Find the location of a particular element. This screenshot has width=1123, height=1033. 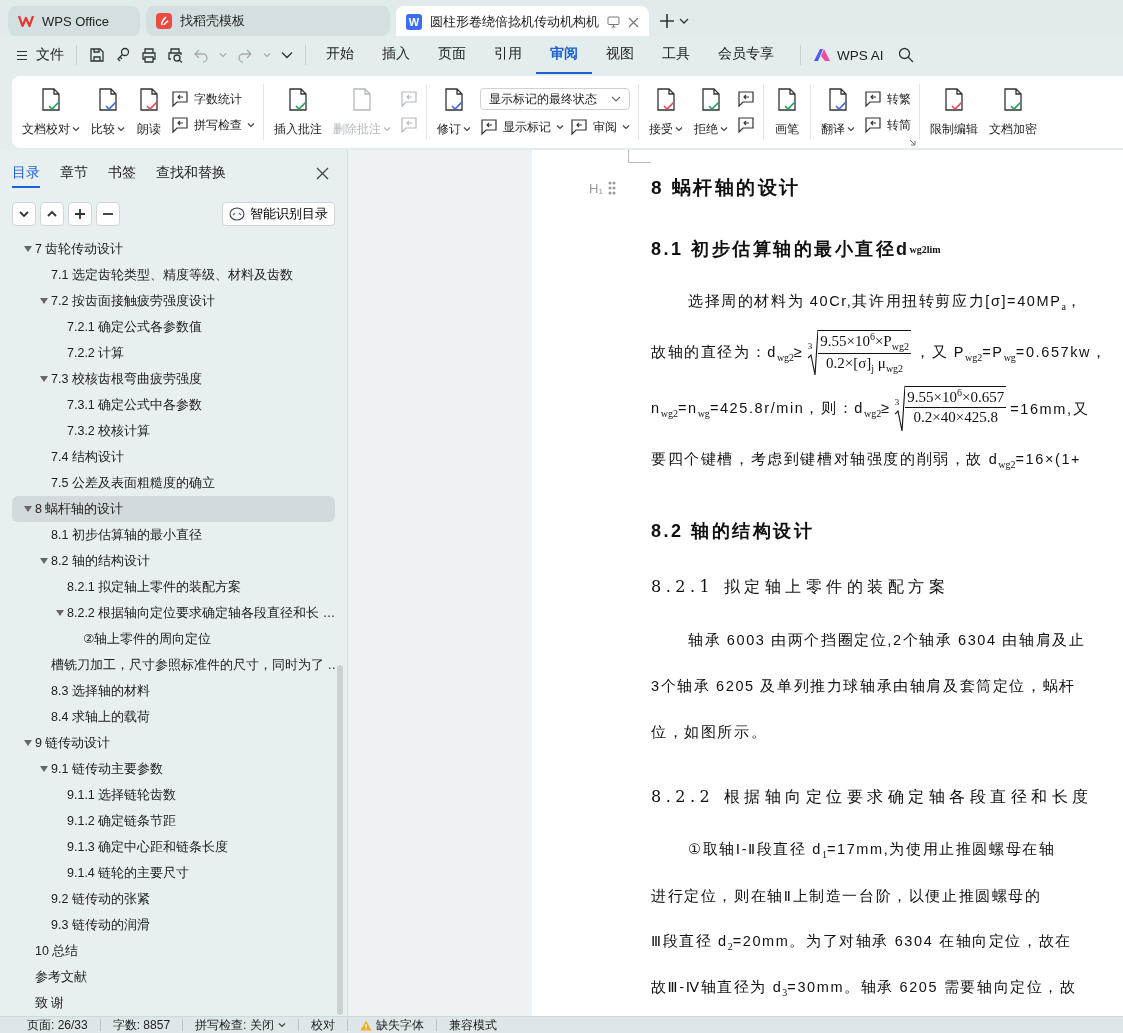

toc-row: 9.3 链传动的润滑 is located at coordinates (173, 925).